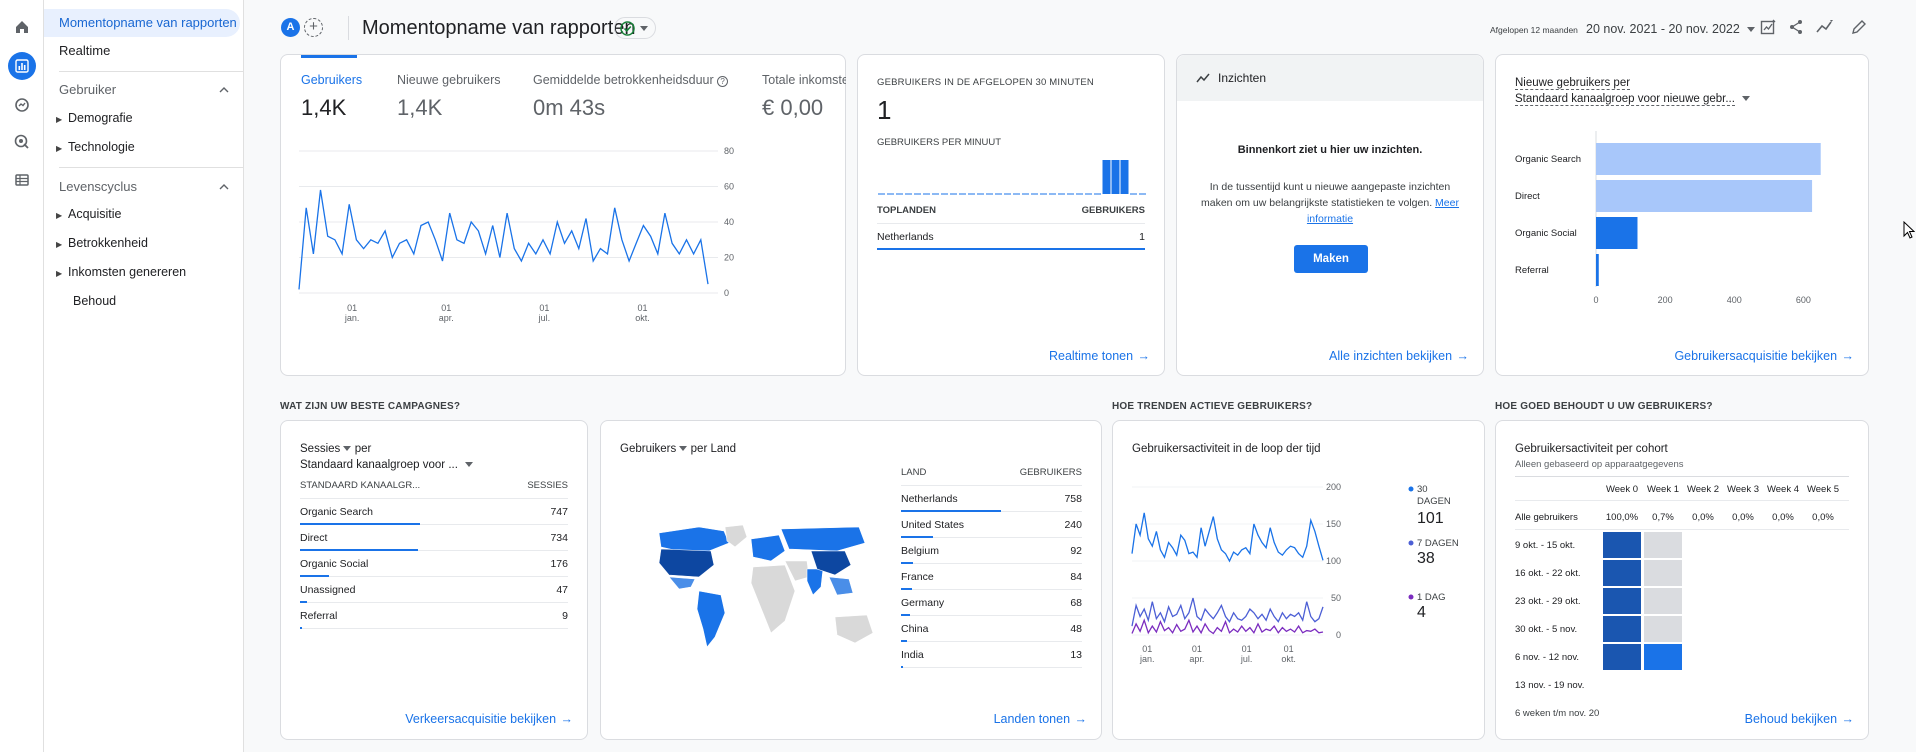 The image size is (1916, 752). Describe the element at coordinates (370, 406) in the screenshot. I see `section-campaigns: WAT ZIJN UW BESTE CAMPAGNES?` at that location.